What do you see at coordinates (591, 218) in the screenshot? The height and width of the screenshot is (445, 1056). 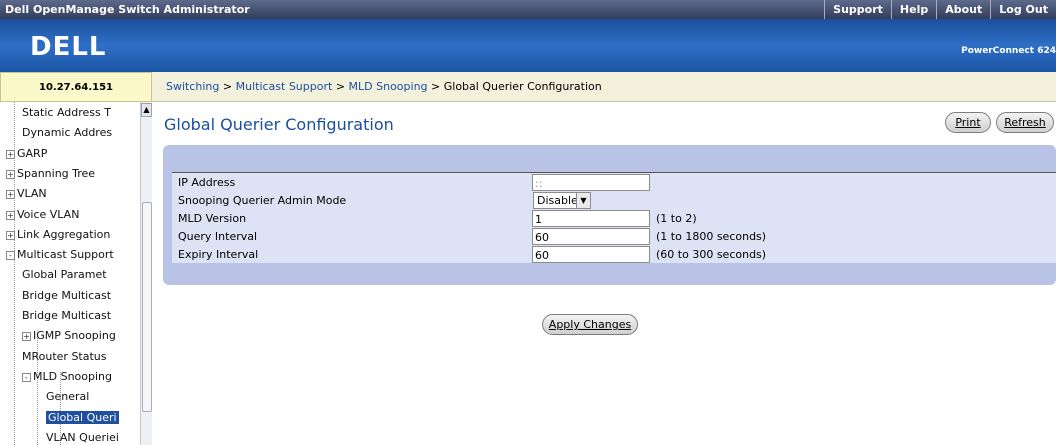 I see `mld-version-field: 1` at bounding box center [591, 218].